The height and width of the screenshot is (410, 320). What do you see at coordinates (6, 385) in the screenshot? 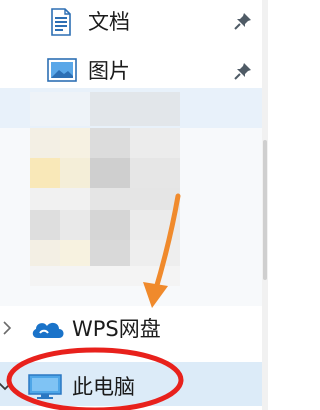
I see `chevron-down-icon` at bounding box center [6, 385].